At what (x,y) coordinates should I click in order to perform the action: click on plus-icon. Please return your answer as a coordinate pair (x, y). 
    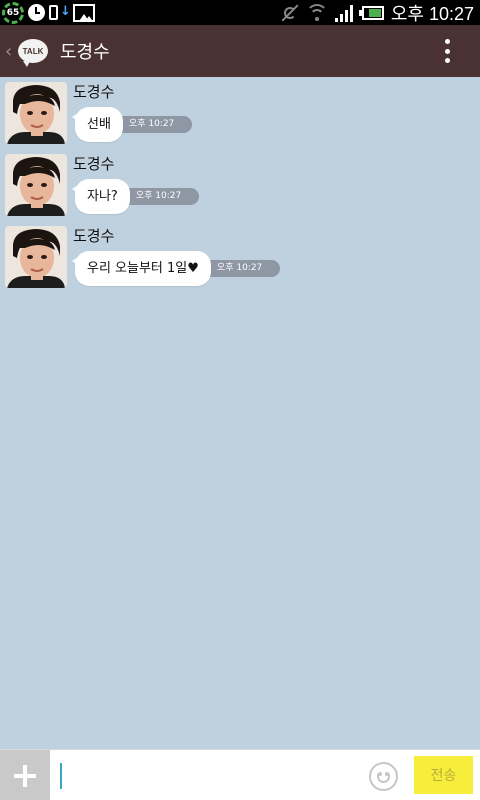
    Looking at the image, I should click on (25, 775).